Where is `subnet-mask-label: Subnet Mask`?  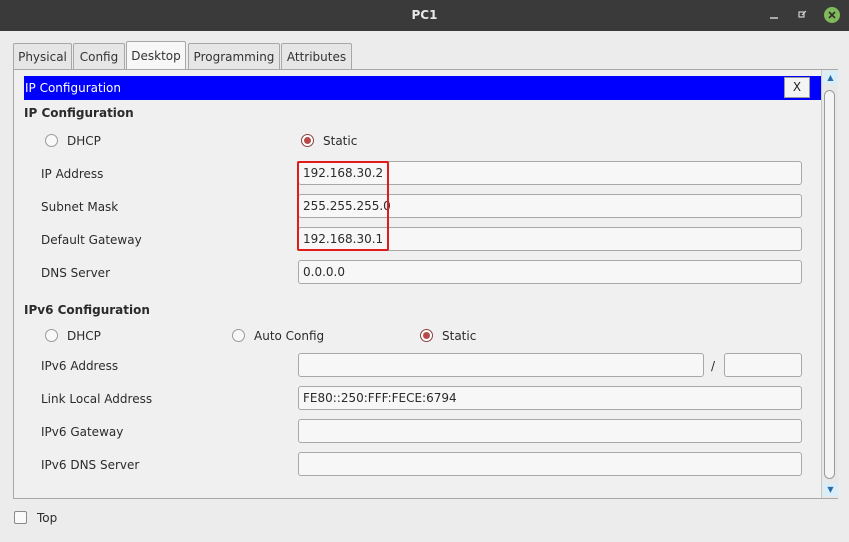 subnet-mask-label: Subnet Mask is located at coordinates (80, 207).